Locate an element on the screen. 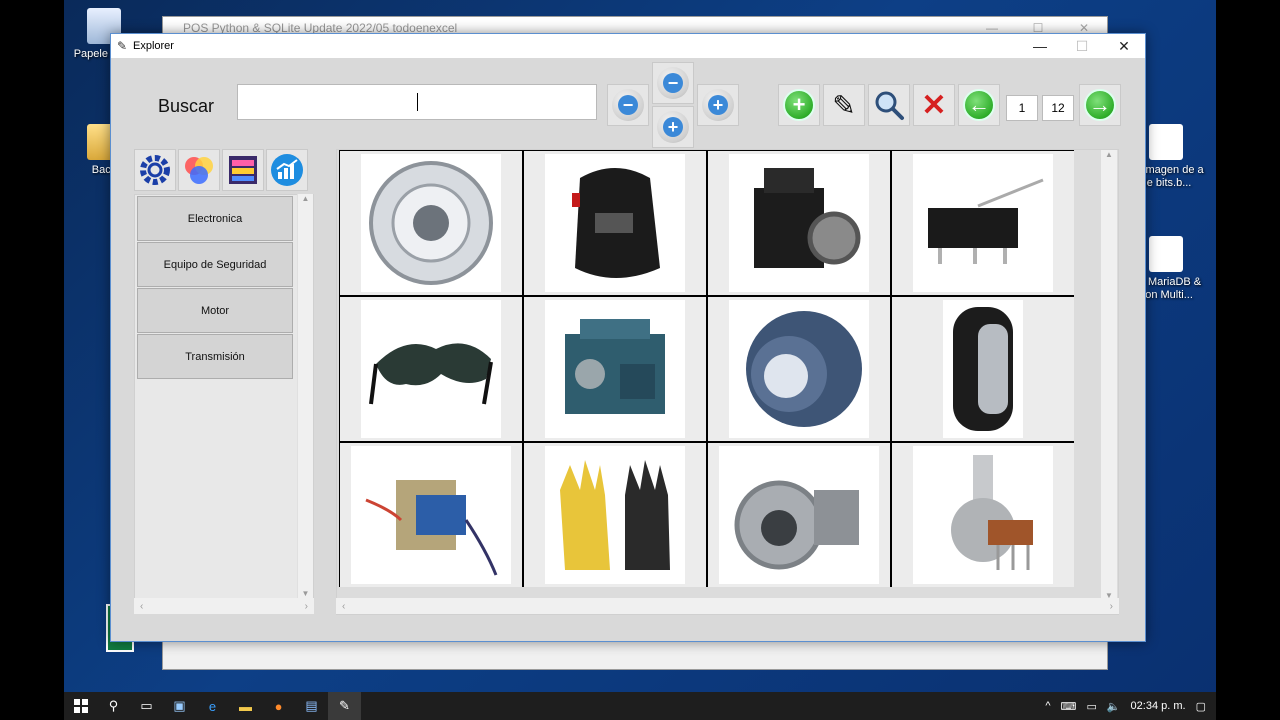 Image resolution: width=1280 pixels, height=720 pixels. zoom-in-right-button: + is located at coordinates (718, 105).